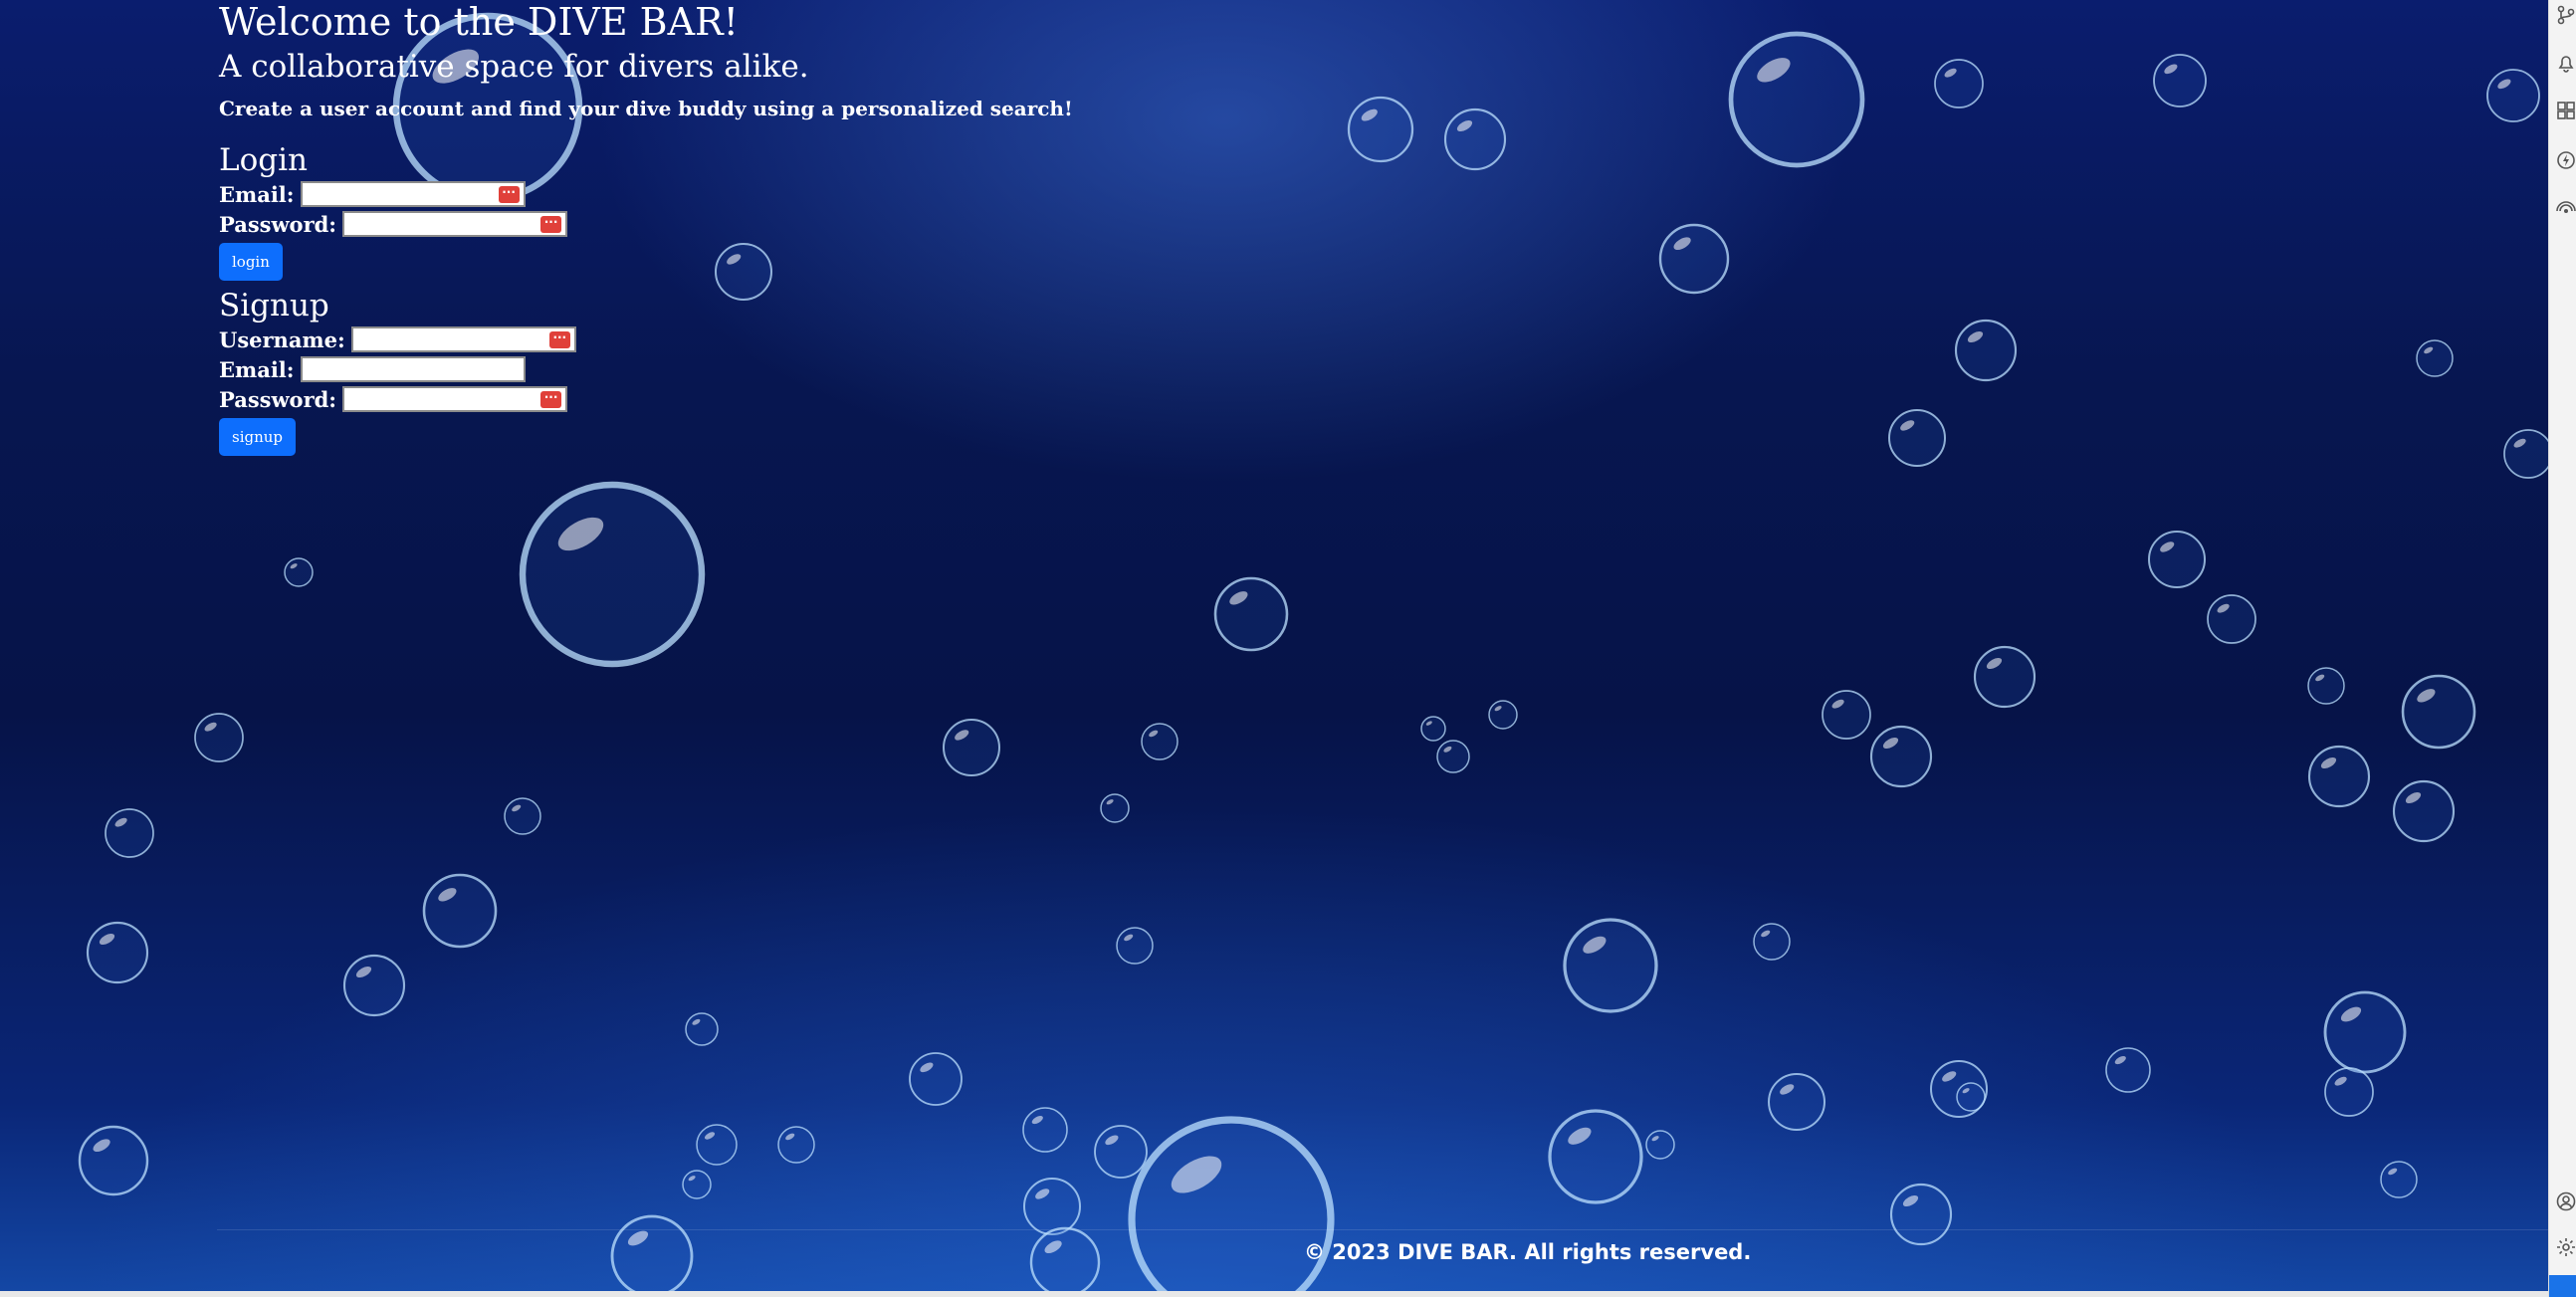 This screenshot has width=2576, height=1297. I want to click on login-email-field-wrapper: ···, so click(413, 195).